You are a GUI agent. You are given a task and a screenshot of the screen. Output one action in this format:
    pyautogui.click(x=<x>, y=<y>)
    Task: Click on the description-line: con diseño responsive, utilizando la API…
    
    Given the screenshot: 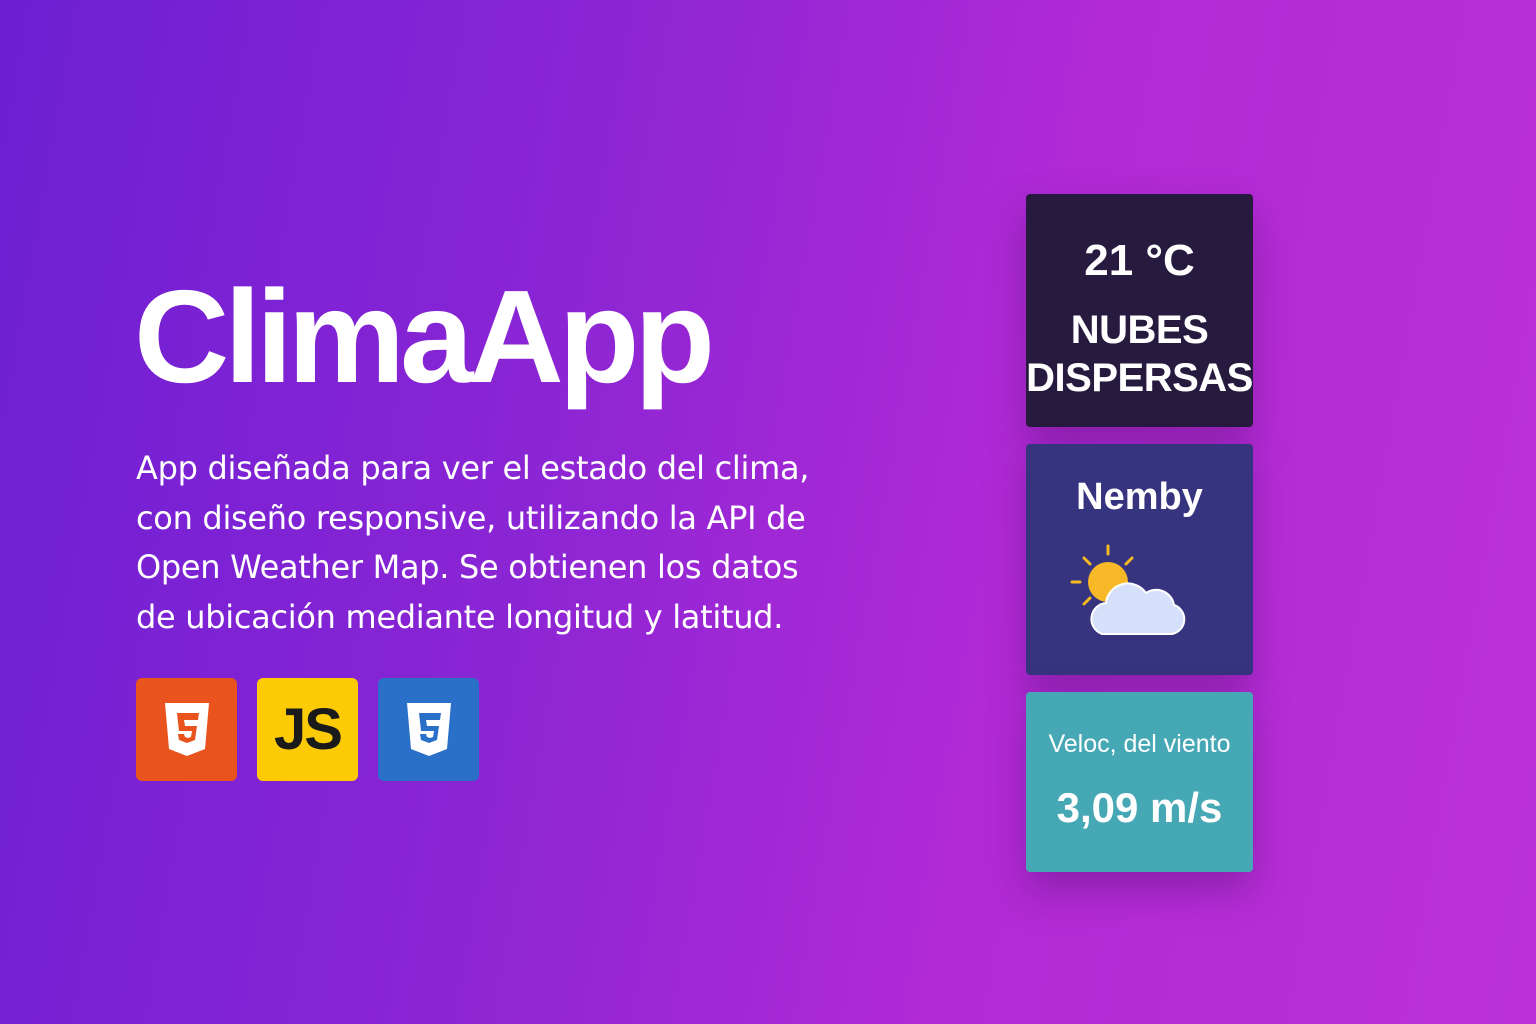 What is the action you would take?
    pyautogui.click(x=471, y=517)
    